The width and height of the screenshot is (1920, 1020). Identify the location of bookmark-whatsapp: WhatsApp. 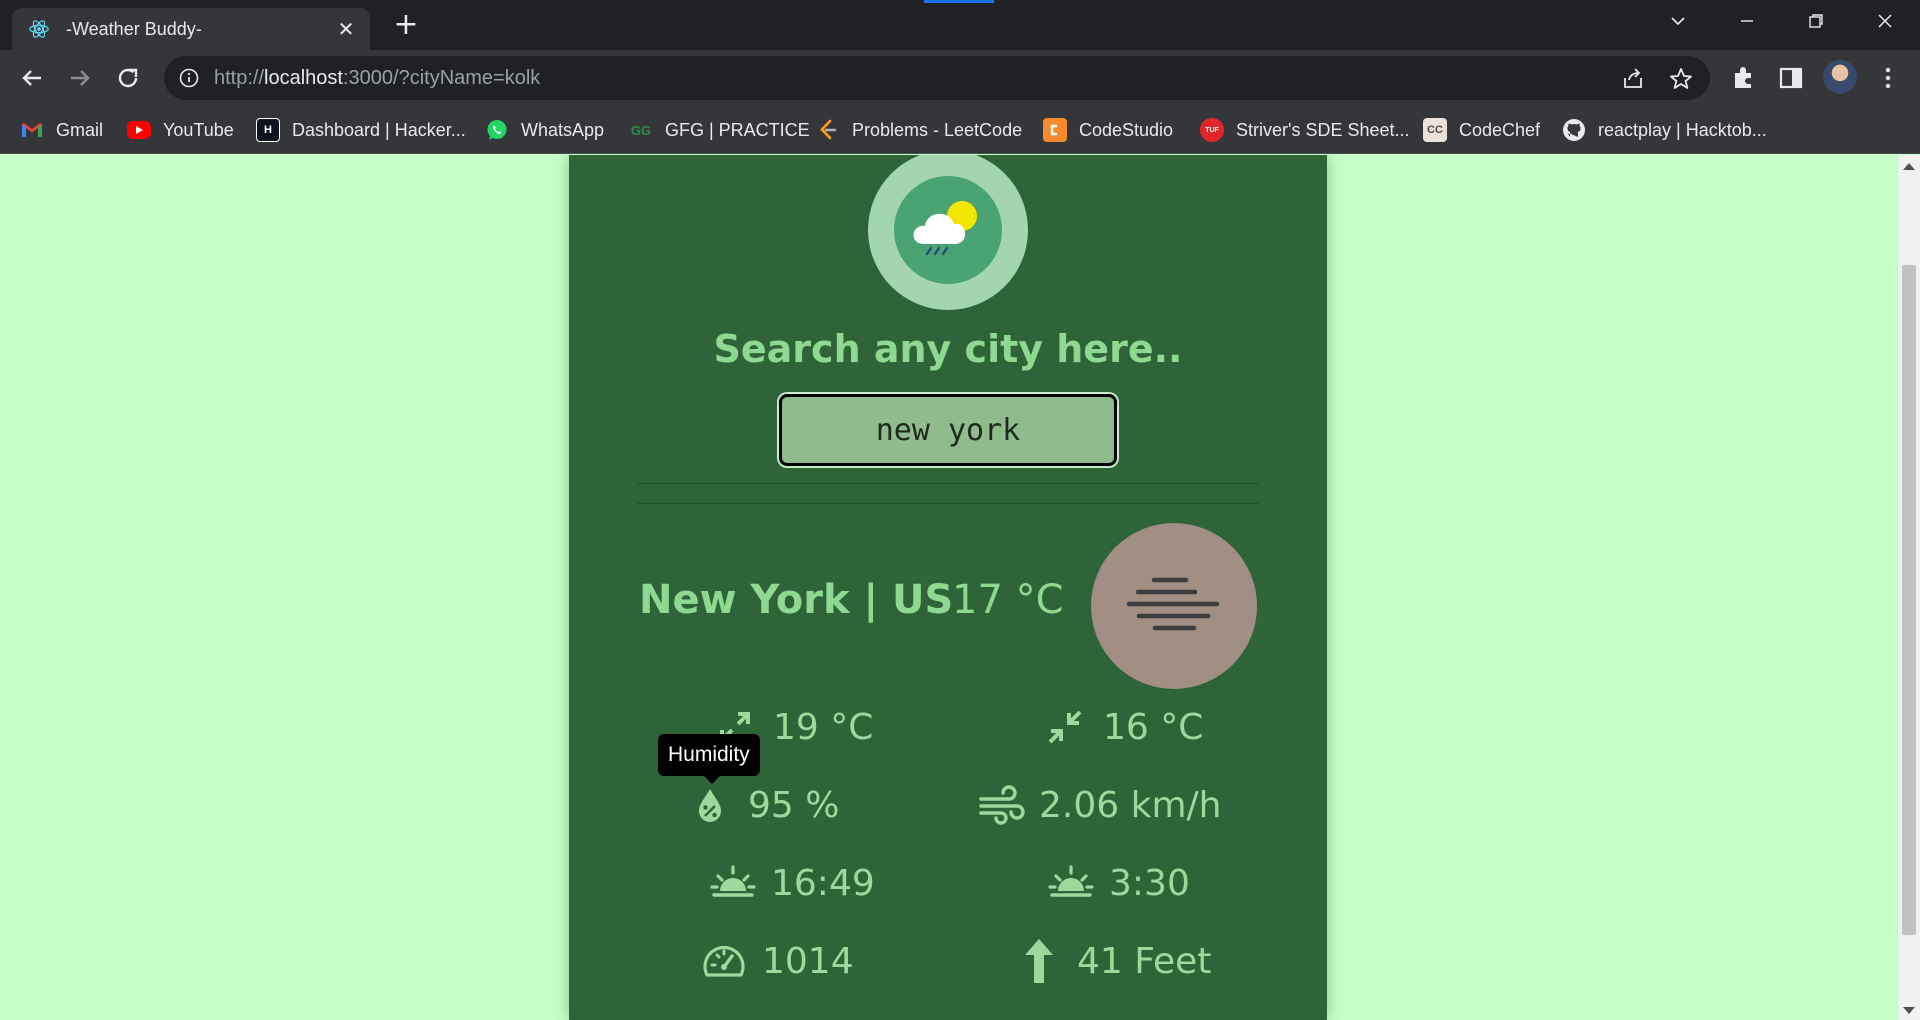
(544, 130).